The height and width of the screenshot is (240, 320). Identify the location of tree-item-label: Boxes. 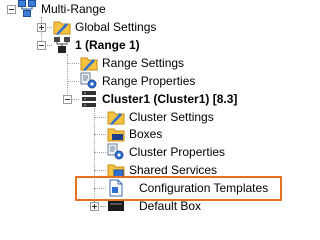
(145, 134).